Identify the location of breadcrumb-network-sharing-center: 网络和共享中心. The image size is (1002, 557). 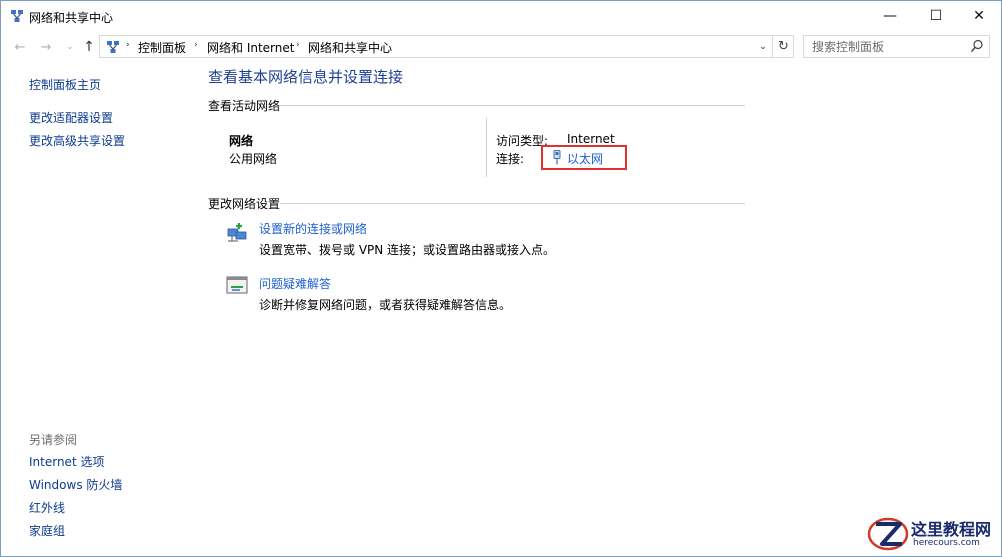
(350, 47).